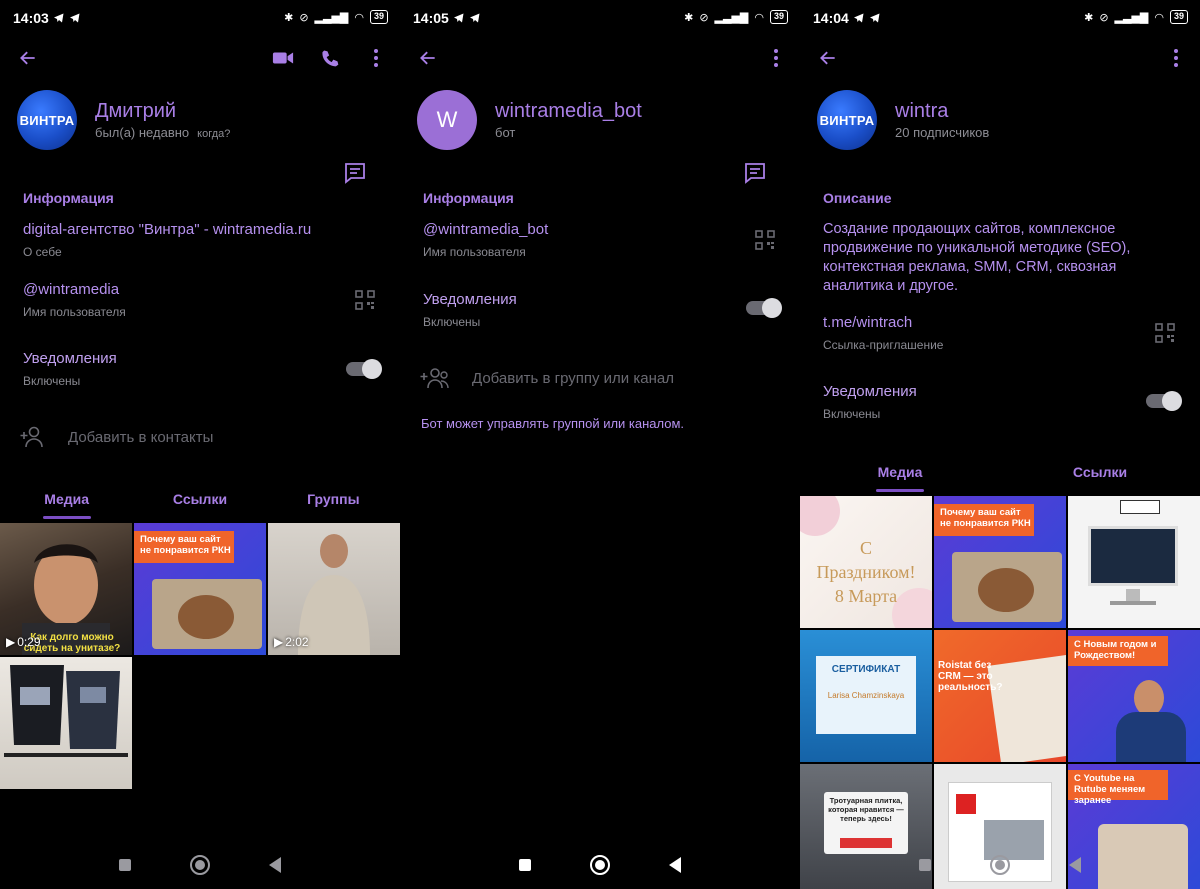 Image resolution: width=1200 pixels, height=889 pixels. I want to click on add-contact-label: Добавить в контакты, so click(141, 437).